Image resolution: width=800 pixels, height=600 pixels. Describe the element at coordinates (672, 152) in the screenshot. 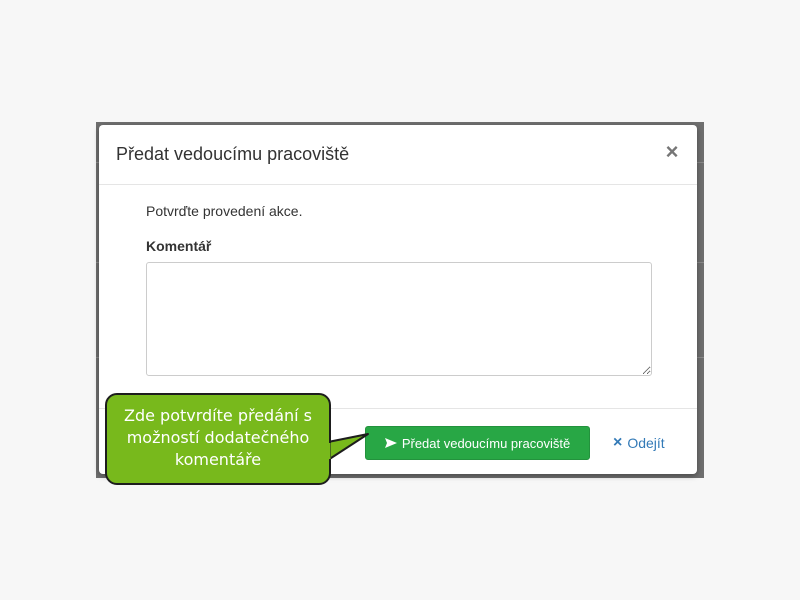

I see `close-icon: ×` at that location.